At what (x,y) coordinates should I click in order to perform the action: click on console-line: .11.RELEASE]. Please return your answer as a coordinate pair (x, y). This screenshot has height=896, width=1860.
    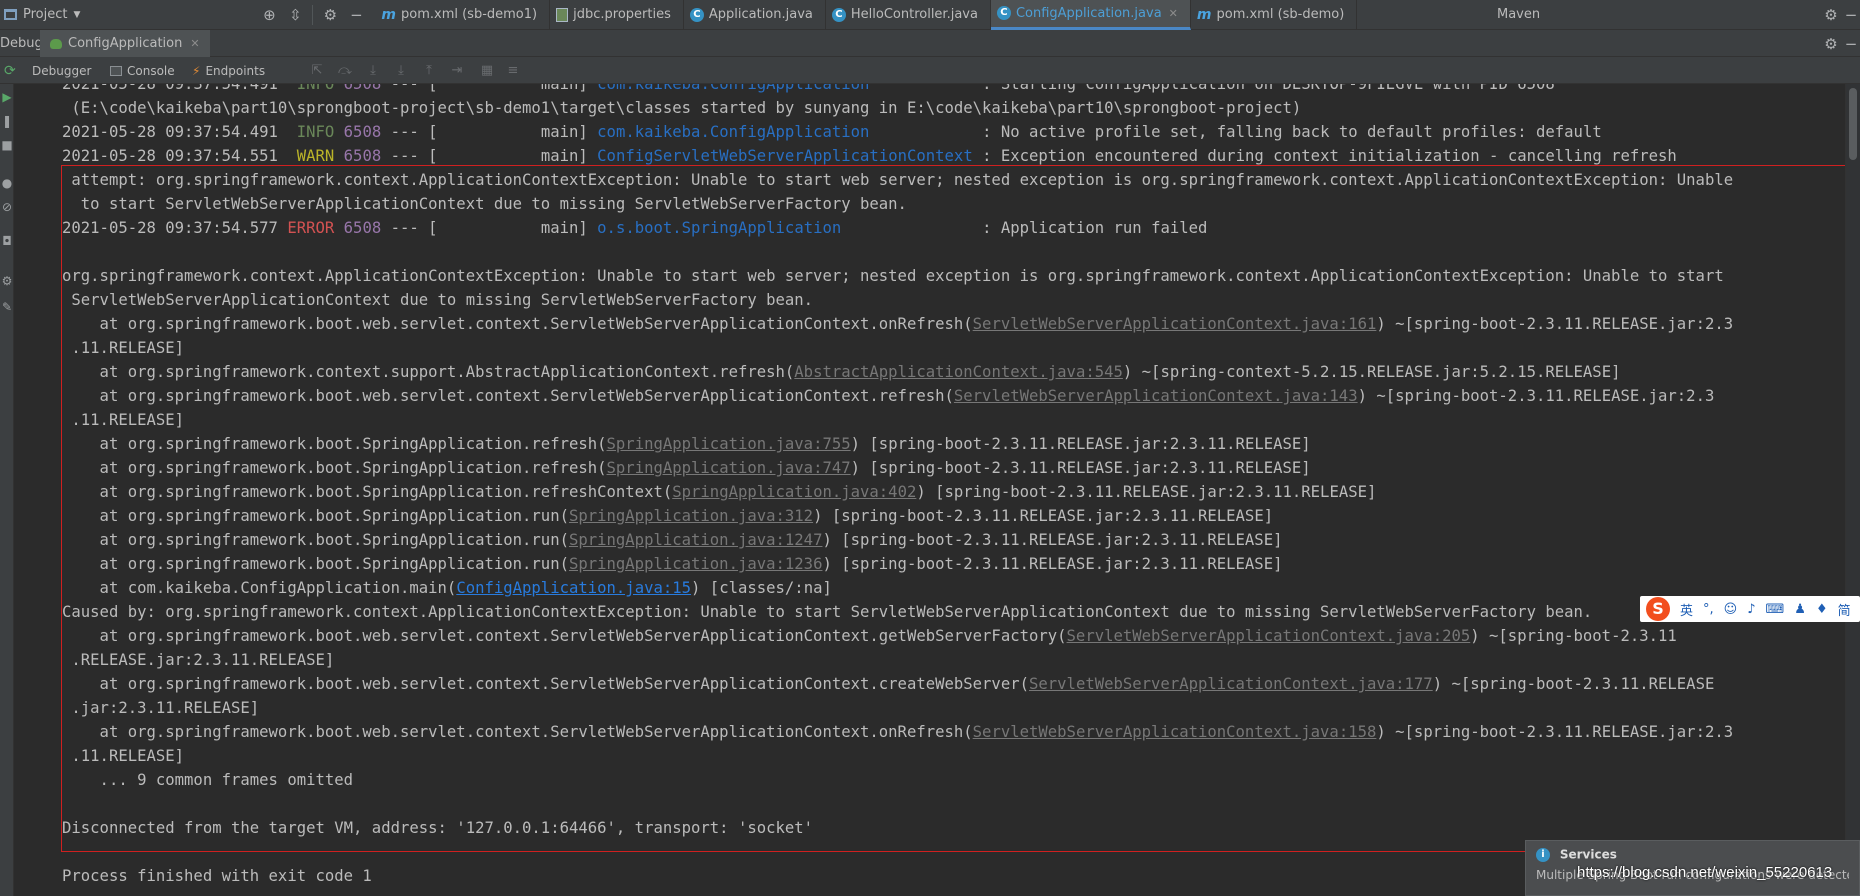
    Looking at the image, I should click on (897, 420).